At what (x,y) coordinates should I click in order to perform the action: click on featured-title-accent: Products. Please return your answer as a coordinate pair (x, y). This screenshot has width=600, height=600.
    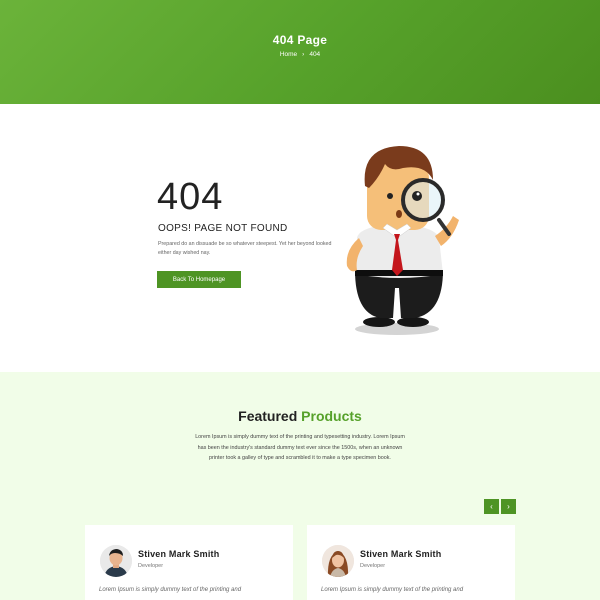
    Looking at the image, I should click on (331, 416).